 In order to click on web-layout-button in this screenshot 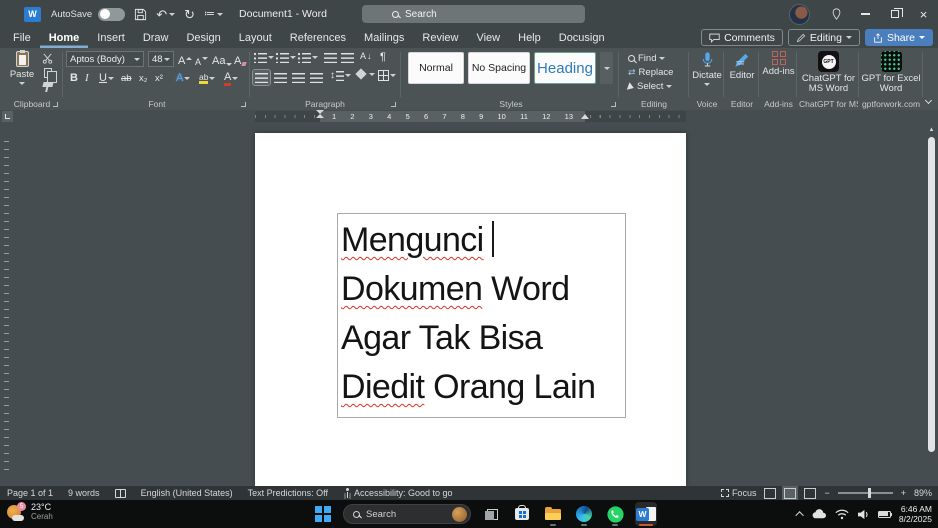, I will do `click(810, 493)`.